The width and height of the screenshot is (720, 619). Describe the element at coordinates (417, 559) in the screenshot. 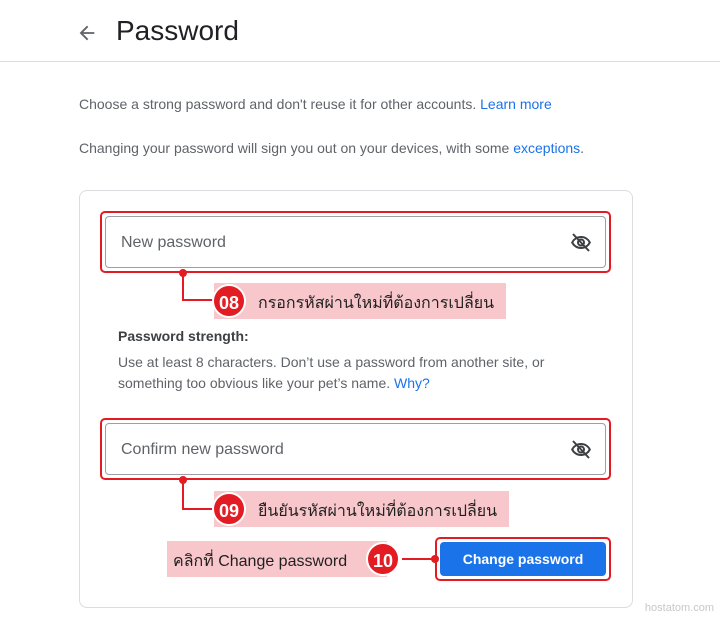

I see `annotation-10-connector` at that location.